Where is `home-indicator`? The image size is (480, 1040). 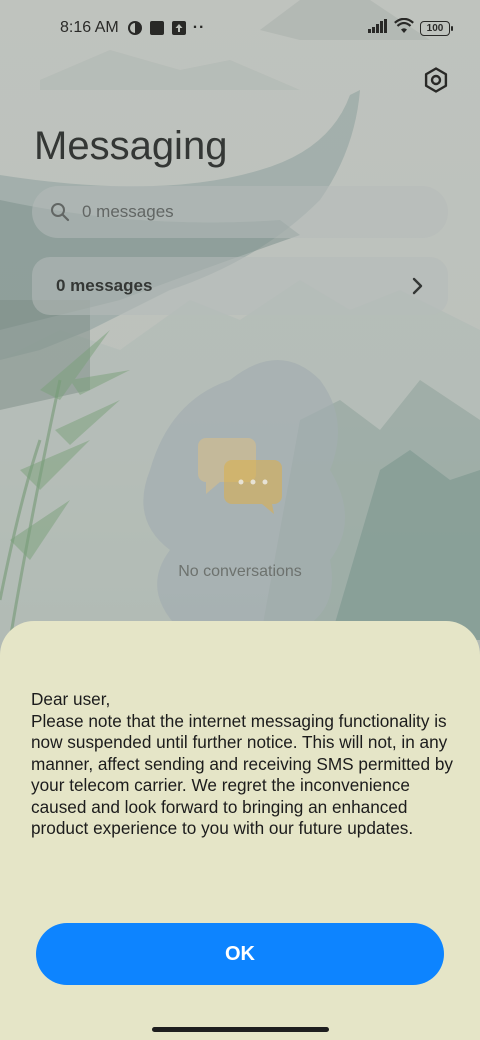 home-indicator is located at coordinates (240, 1029).